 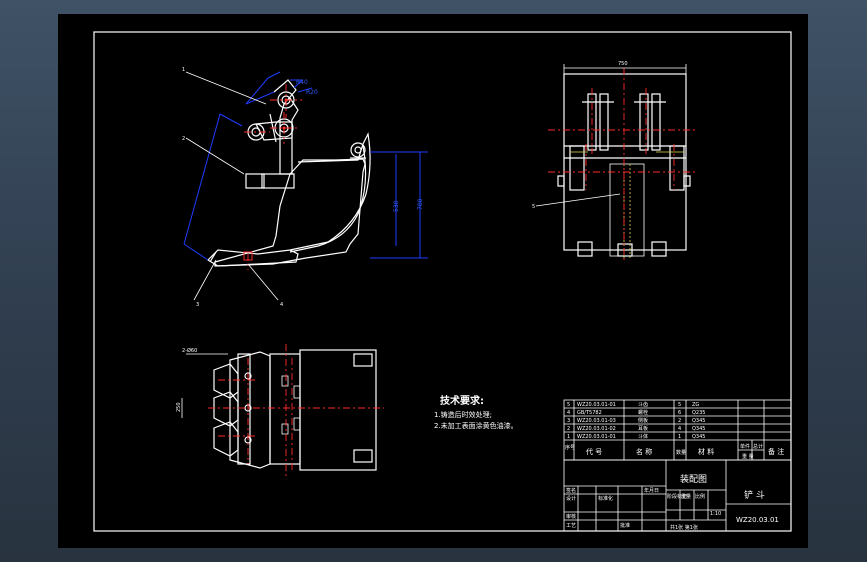 What do you see at coordinates (281, 305) in the screenshot?
I see `callout-4: 4` at bounding box center [281, 305].